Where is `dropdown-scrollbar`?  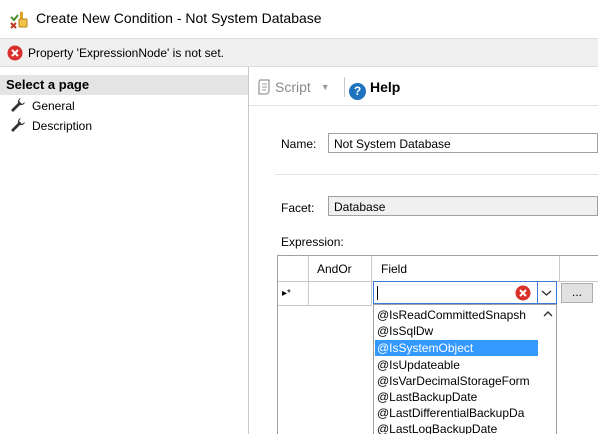 dropdown-scrollbar is located at coordinates (547, 369).